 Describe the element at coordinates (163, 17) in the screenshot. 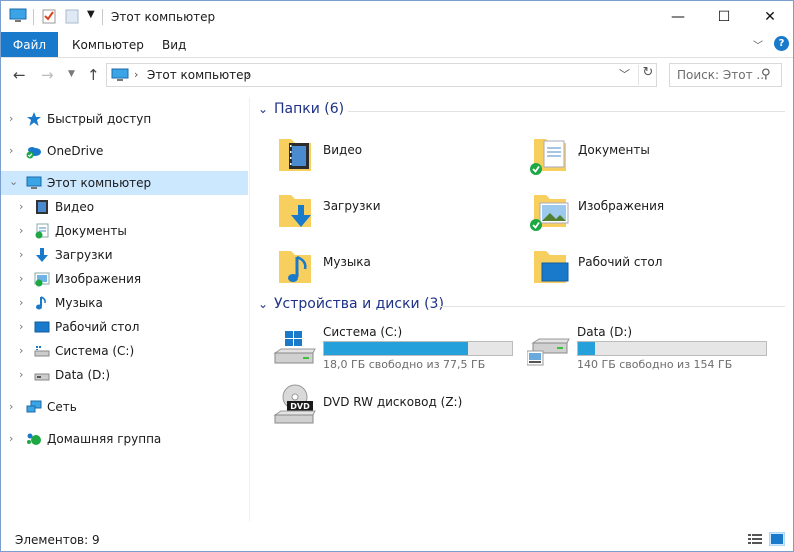

I see `window-title: Этот компьютер` at that location.